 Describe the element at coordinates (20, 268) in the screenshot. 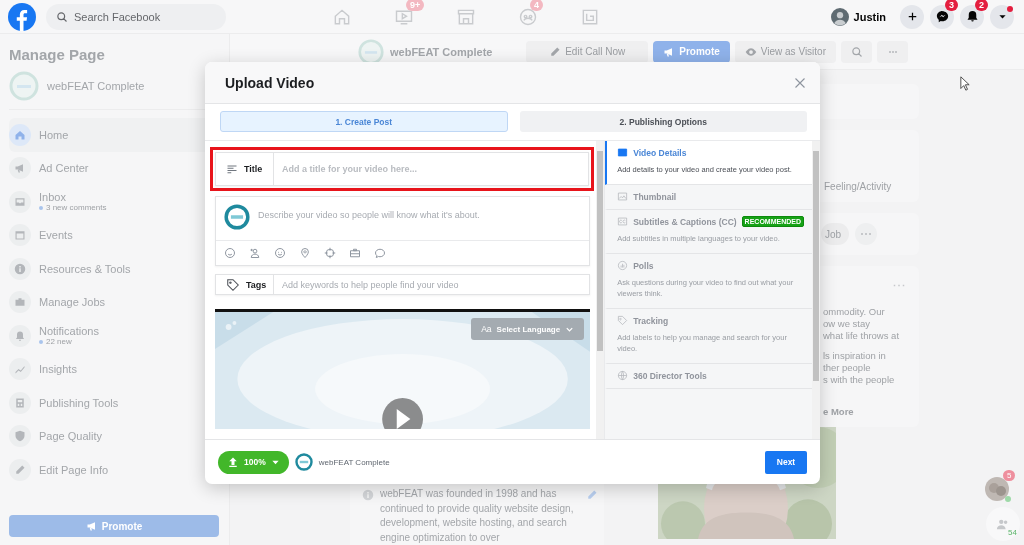

I see `info-icon` at that location.